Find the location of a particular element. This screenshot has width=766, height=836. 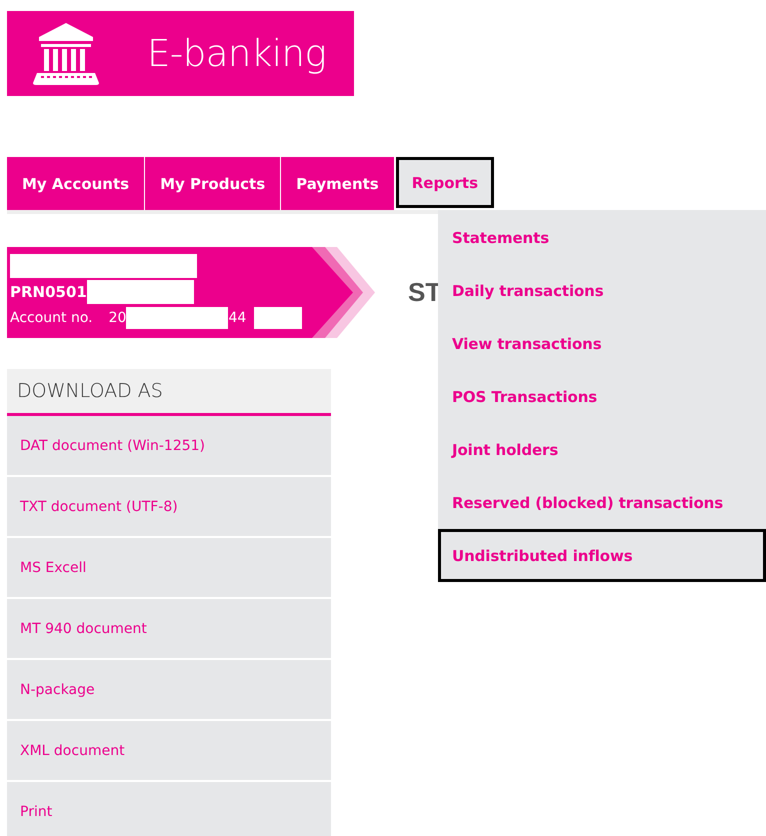

account-label: Account no. is located at coordinates (51, 318).